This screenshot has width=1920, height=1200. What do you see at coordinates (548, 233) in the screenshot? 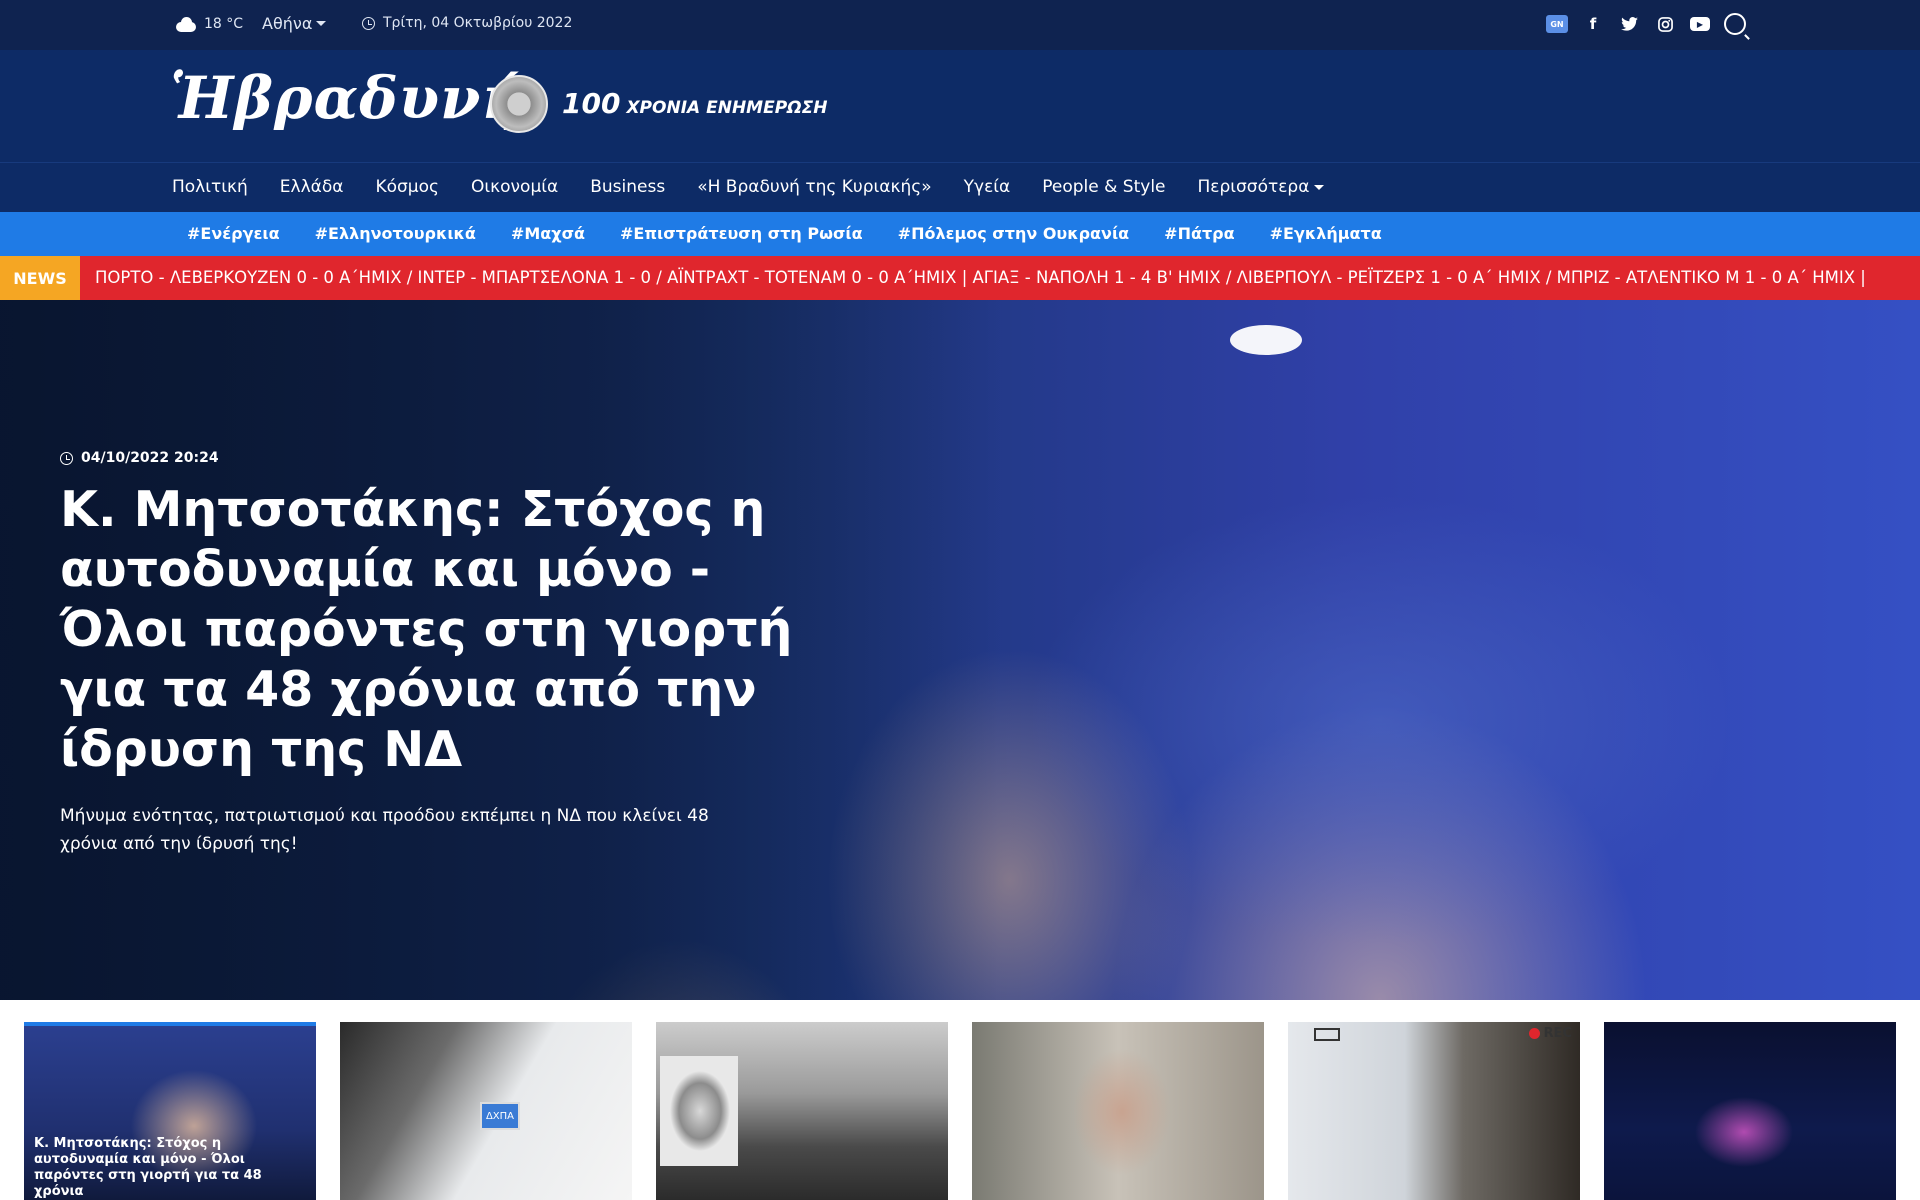
I see `tag-mahsa: #Μαχσά` at bounding box center [548, 233].